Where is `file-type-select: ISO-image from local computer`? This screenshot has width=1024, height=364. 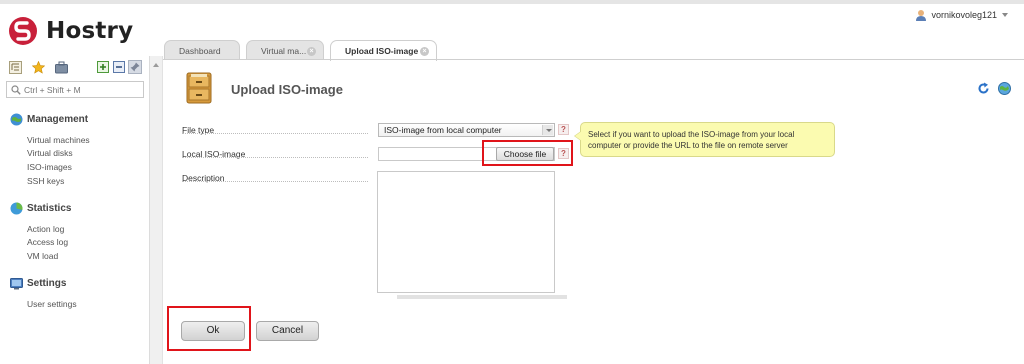
file-type-select: ISO-image from local computer is located at coordinates (466, 130).